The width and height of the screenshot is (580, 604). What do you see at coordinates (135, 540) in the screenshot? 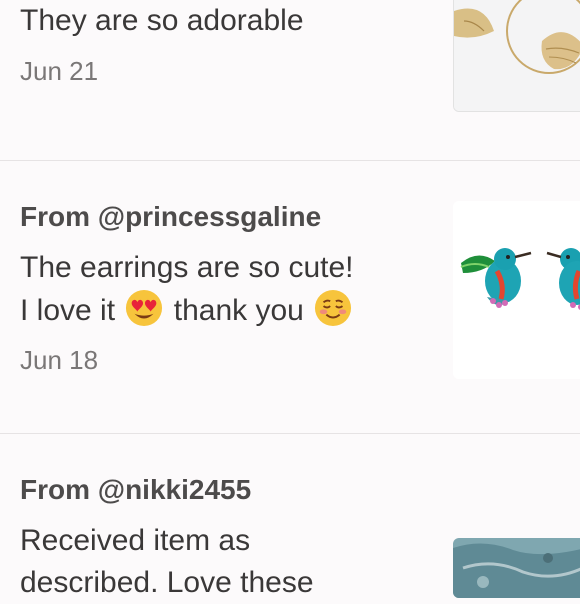
I see `review-text-line: Received item as` at bounding box center [135, 540].